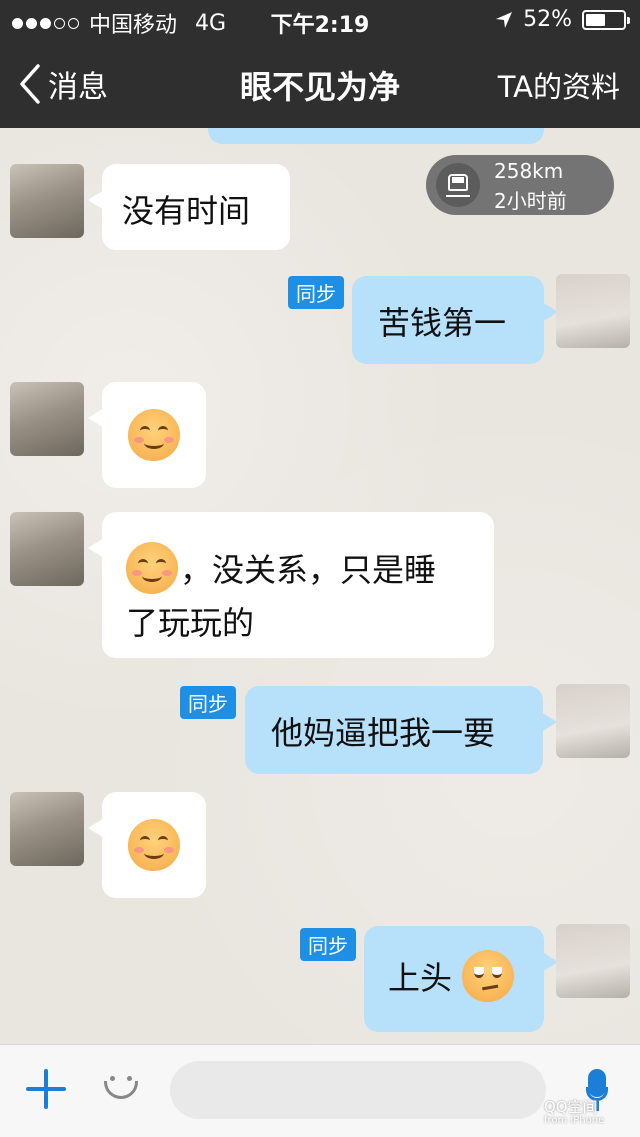 This screenshot has height=1137, width=640. Describe the element at coordinates (376, 136) in the screenshot. I see `partial-message-bubble` at that location.